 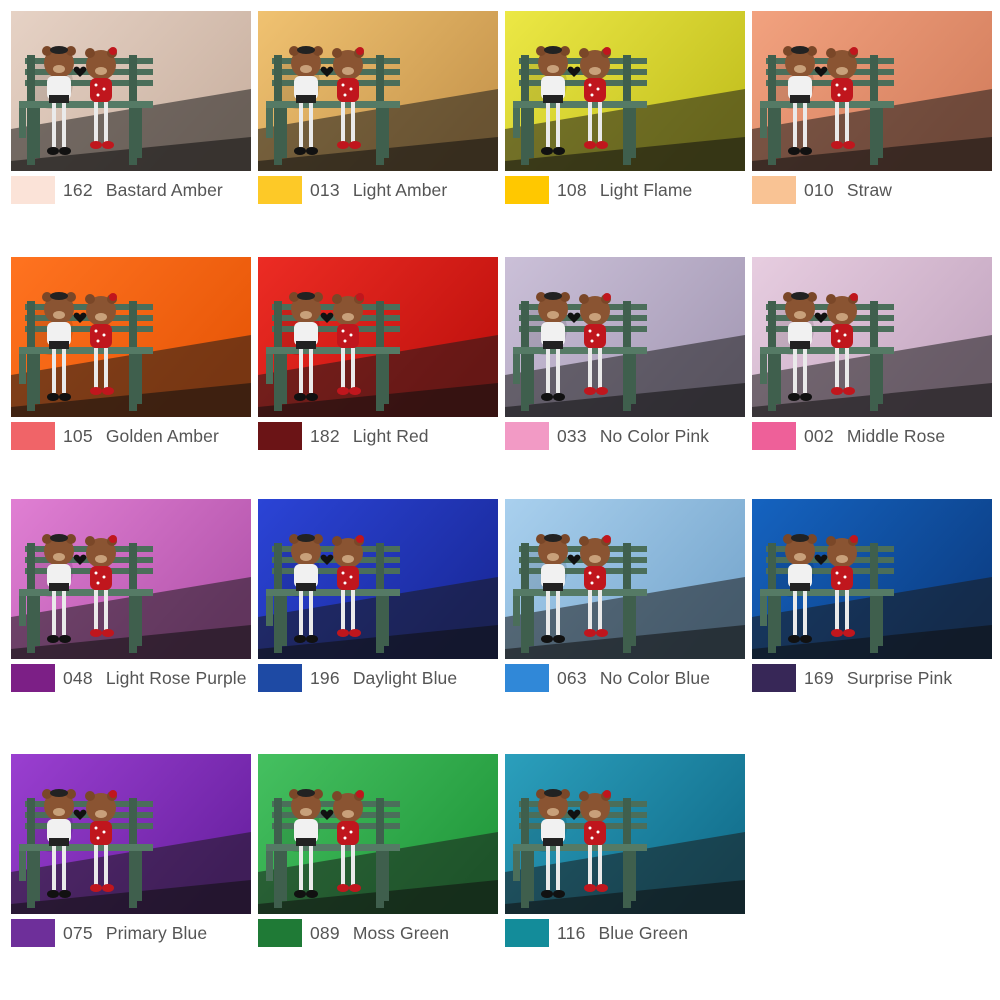 I want to click on filter-caption: 108 Light Flame, so click(x=630, y=190).